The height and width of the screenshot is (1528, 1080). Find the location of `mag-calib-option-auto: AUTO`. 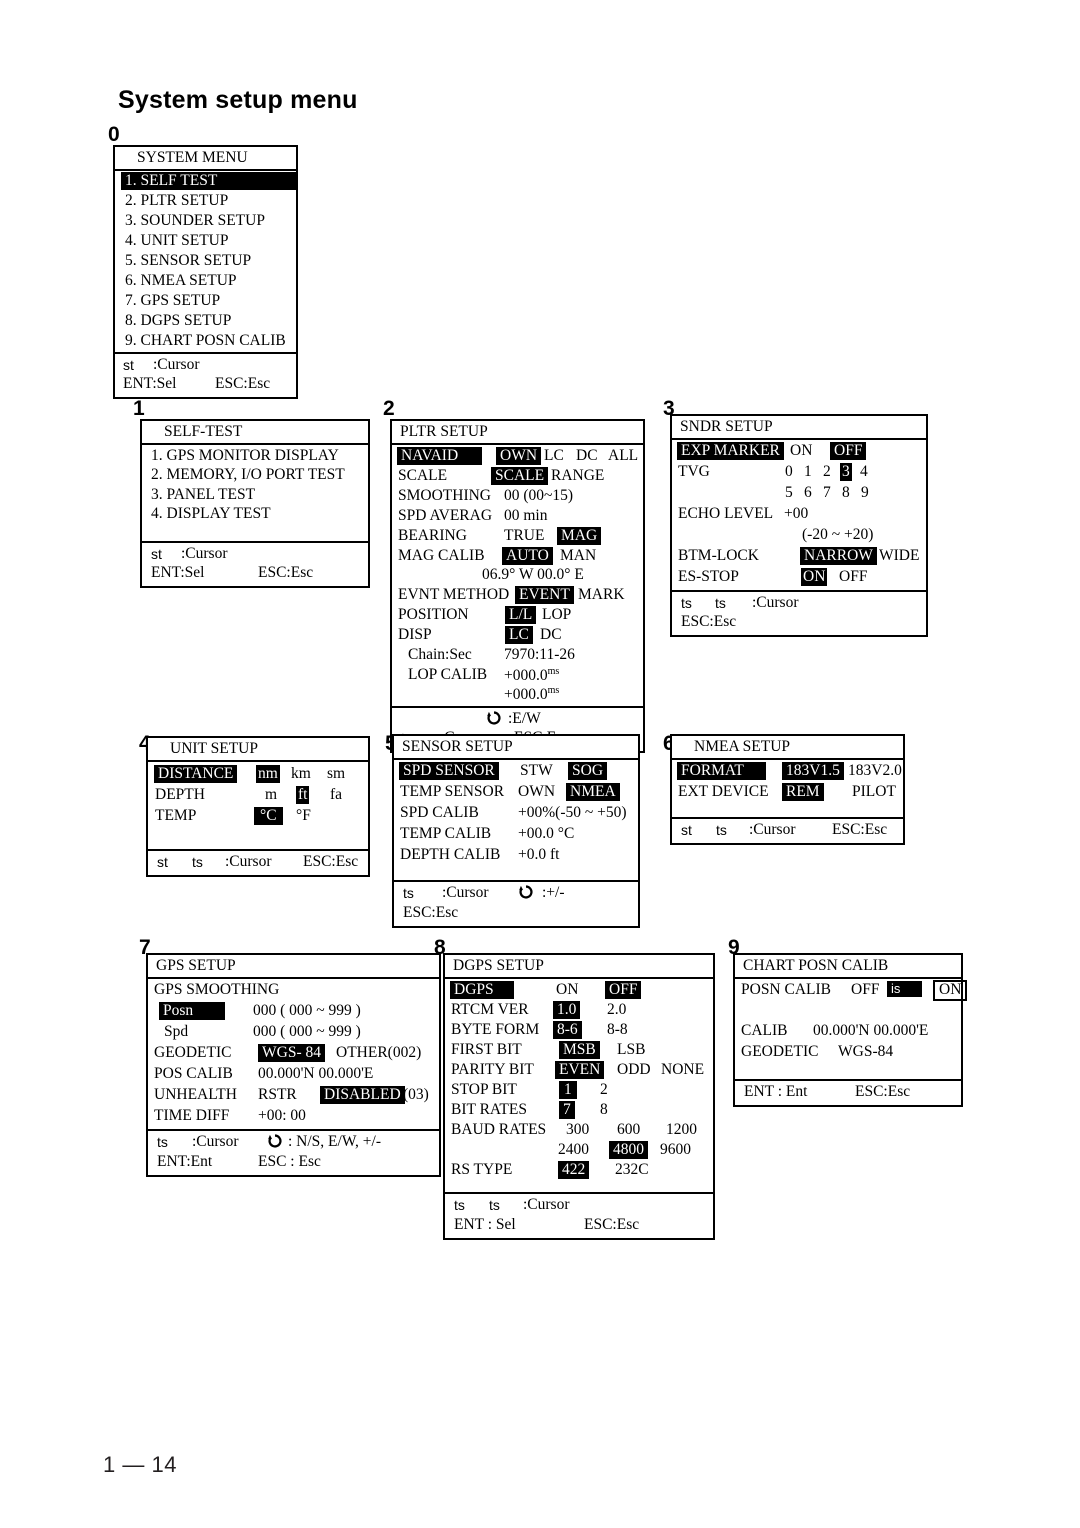

mag-calib-option-auto: AUTO is located at coordinates (527, 555).